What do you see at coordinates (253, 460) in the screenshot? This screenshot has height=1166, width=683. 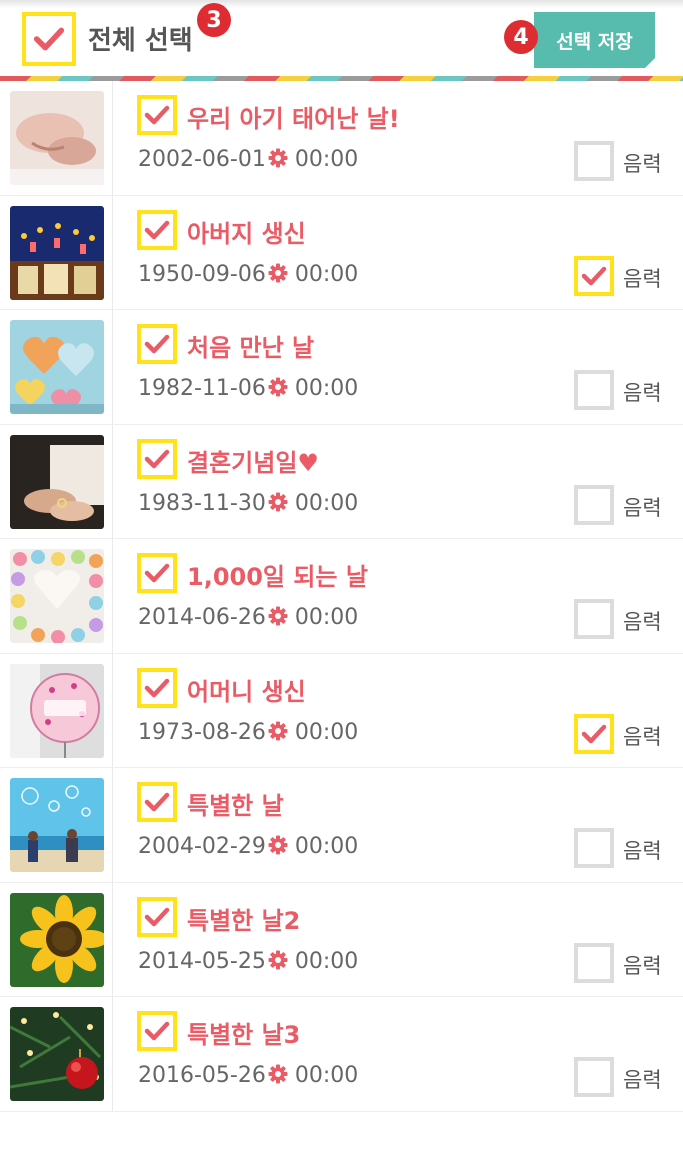 I see `item-title: 결혼기념일♥` at bounding box center [253, 460].